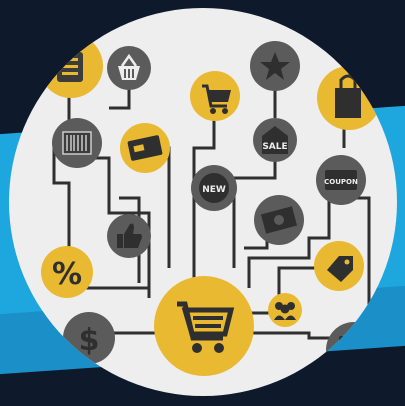 This screenshot has height=406, width=405. What do you see at coordinates (71, 66) in the screenshot?
I see `clipboard-icon` at bounding box center [71, 66].